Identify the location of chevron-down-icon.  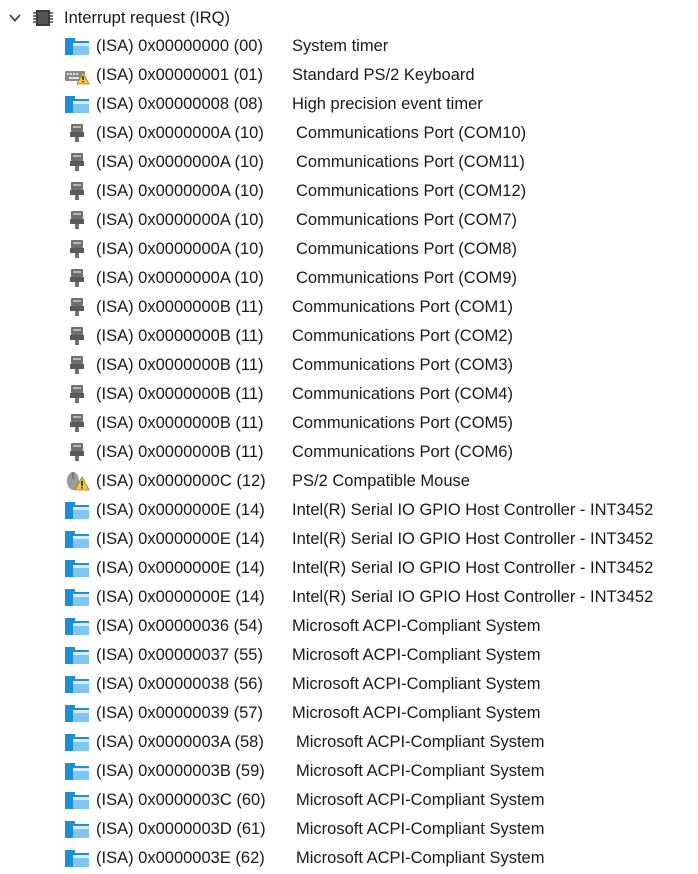
(15, 18).